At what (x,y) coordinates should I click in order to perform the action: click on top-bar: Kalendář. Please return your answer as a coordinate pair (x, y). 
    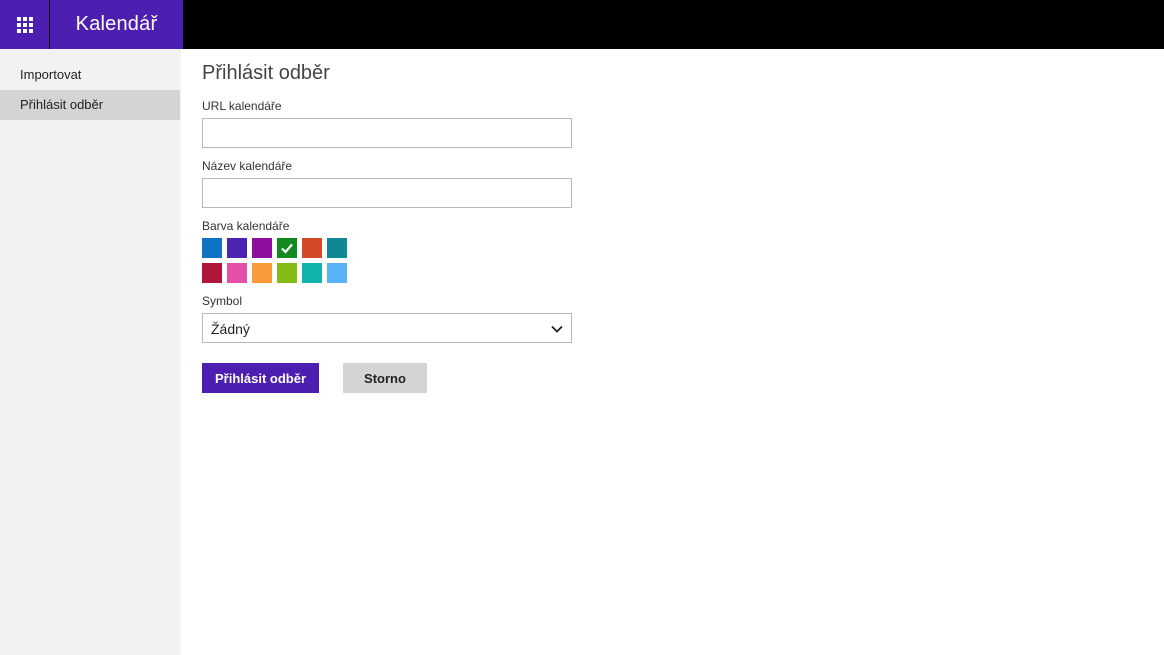
    Looking at the image, I should click on (582, 24).